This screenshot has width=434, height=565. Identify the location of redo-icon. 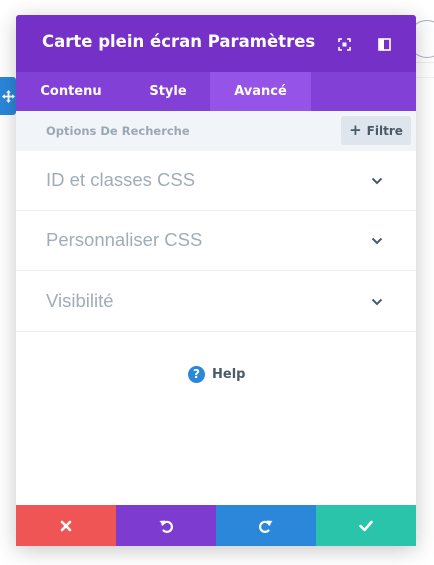
(266, 526).